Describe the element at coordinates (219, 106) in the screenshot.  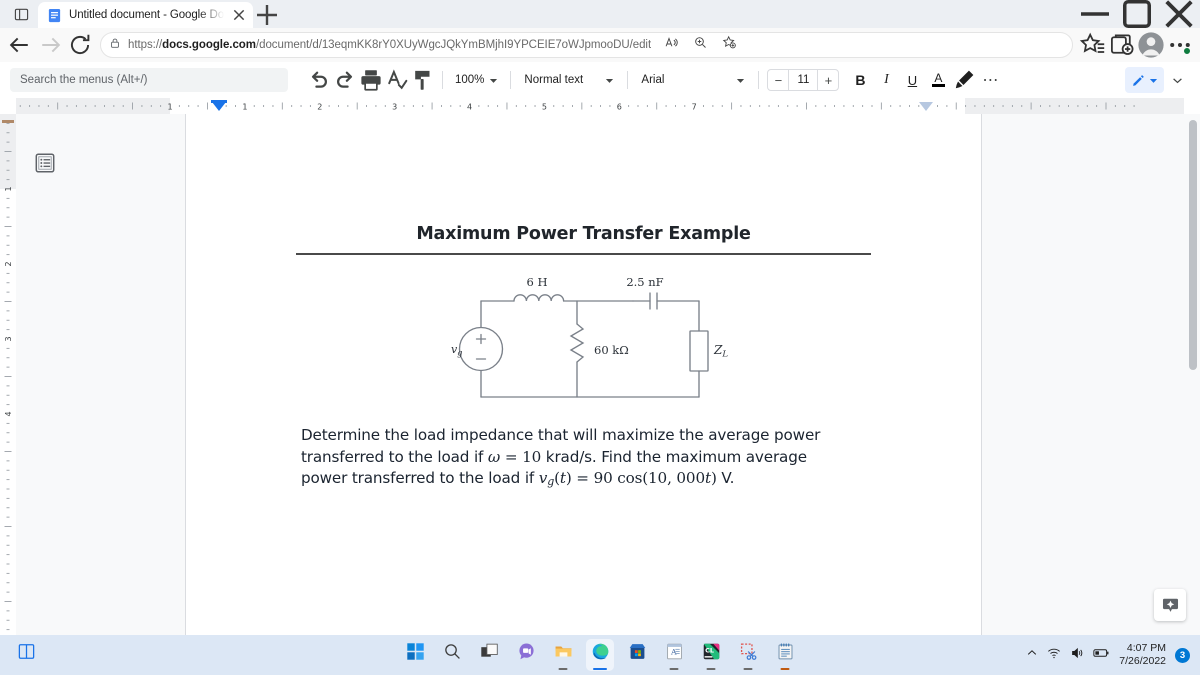
I see `left-indent-marker` at that location.